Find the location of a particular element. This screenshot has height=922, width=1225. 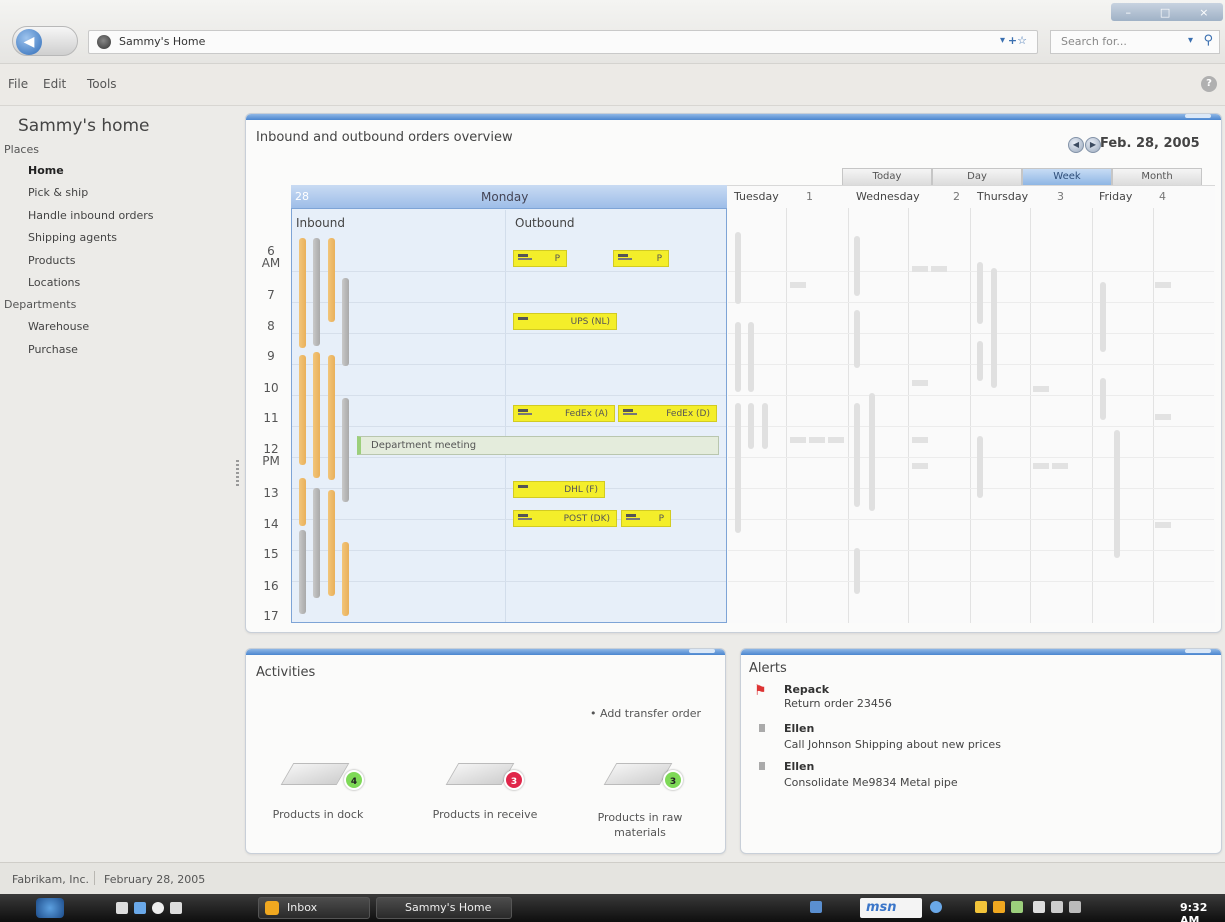

sidebar-item-shipping-agents: Shipping agents is located at coordinates (72, 237).